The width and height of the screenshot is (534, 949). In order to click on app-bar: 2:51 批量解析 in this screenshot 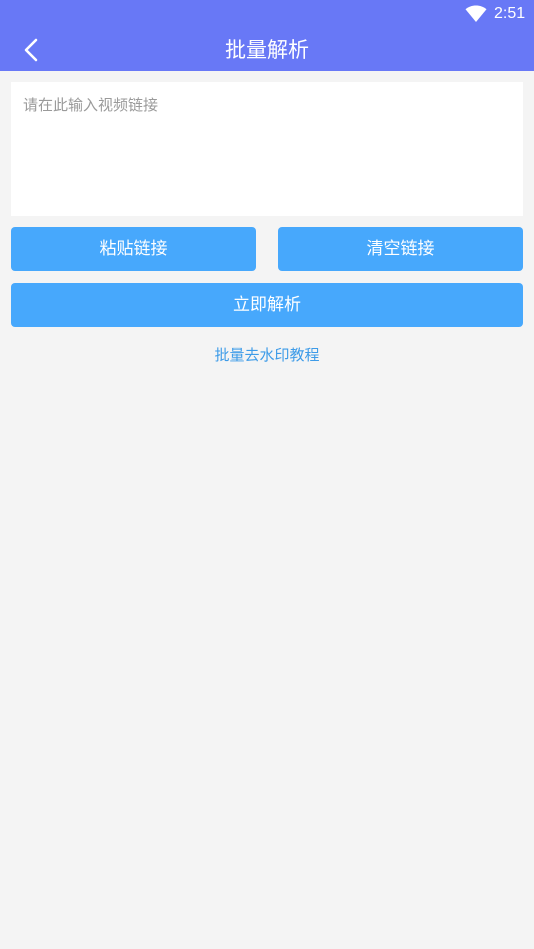, I will do `click(267, 35)`.